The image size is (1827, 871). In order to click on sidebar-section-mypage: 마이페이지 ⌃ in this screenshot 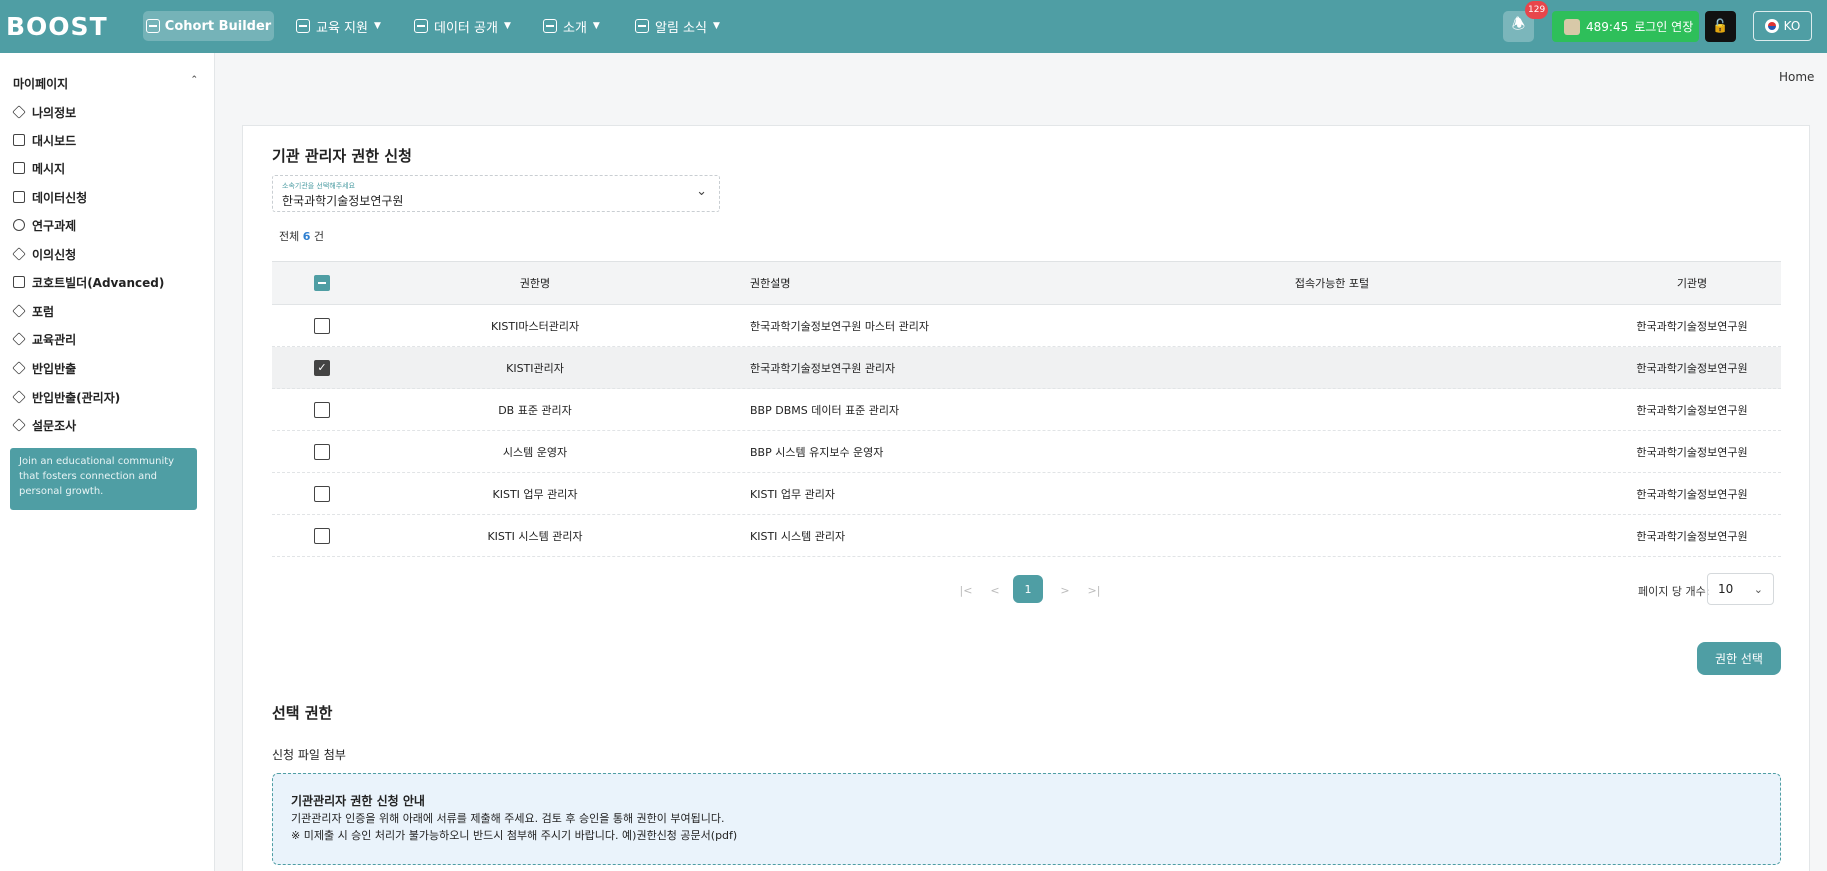, I will do `click(105, 83)`.